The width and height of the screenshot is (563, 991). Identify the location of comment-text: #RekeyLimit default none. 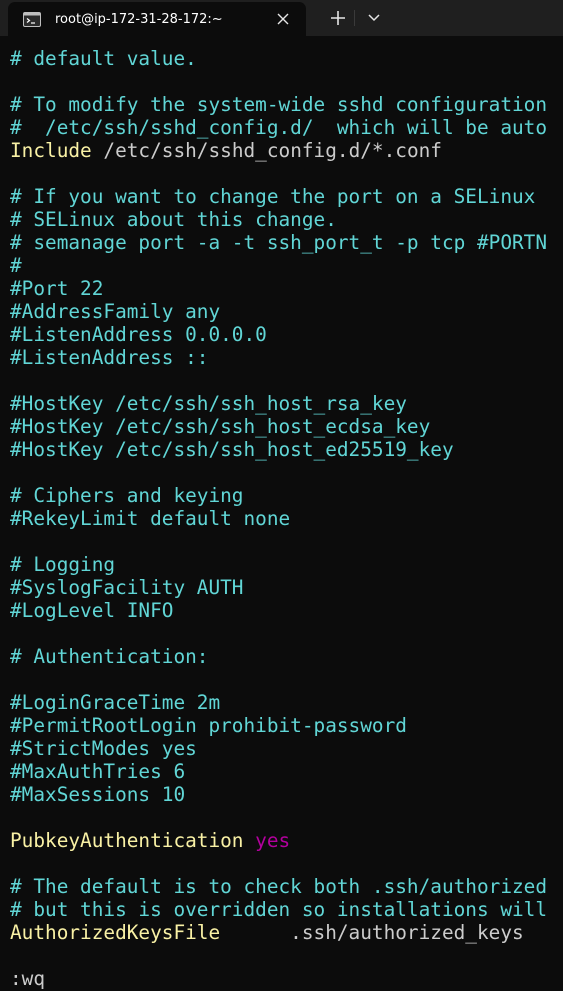
(150, 518).